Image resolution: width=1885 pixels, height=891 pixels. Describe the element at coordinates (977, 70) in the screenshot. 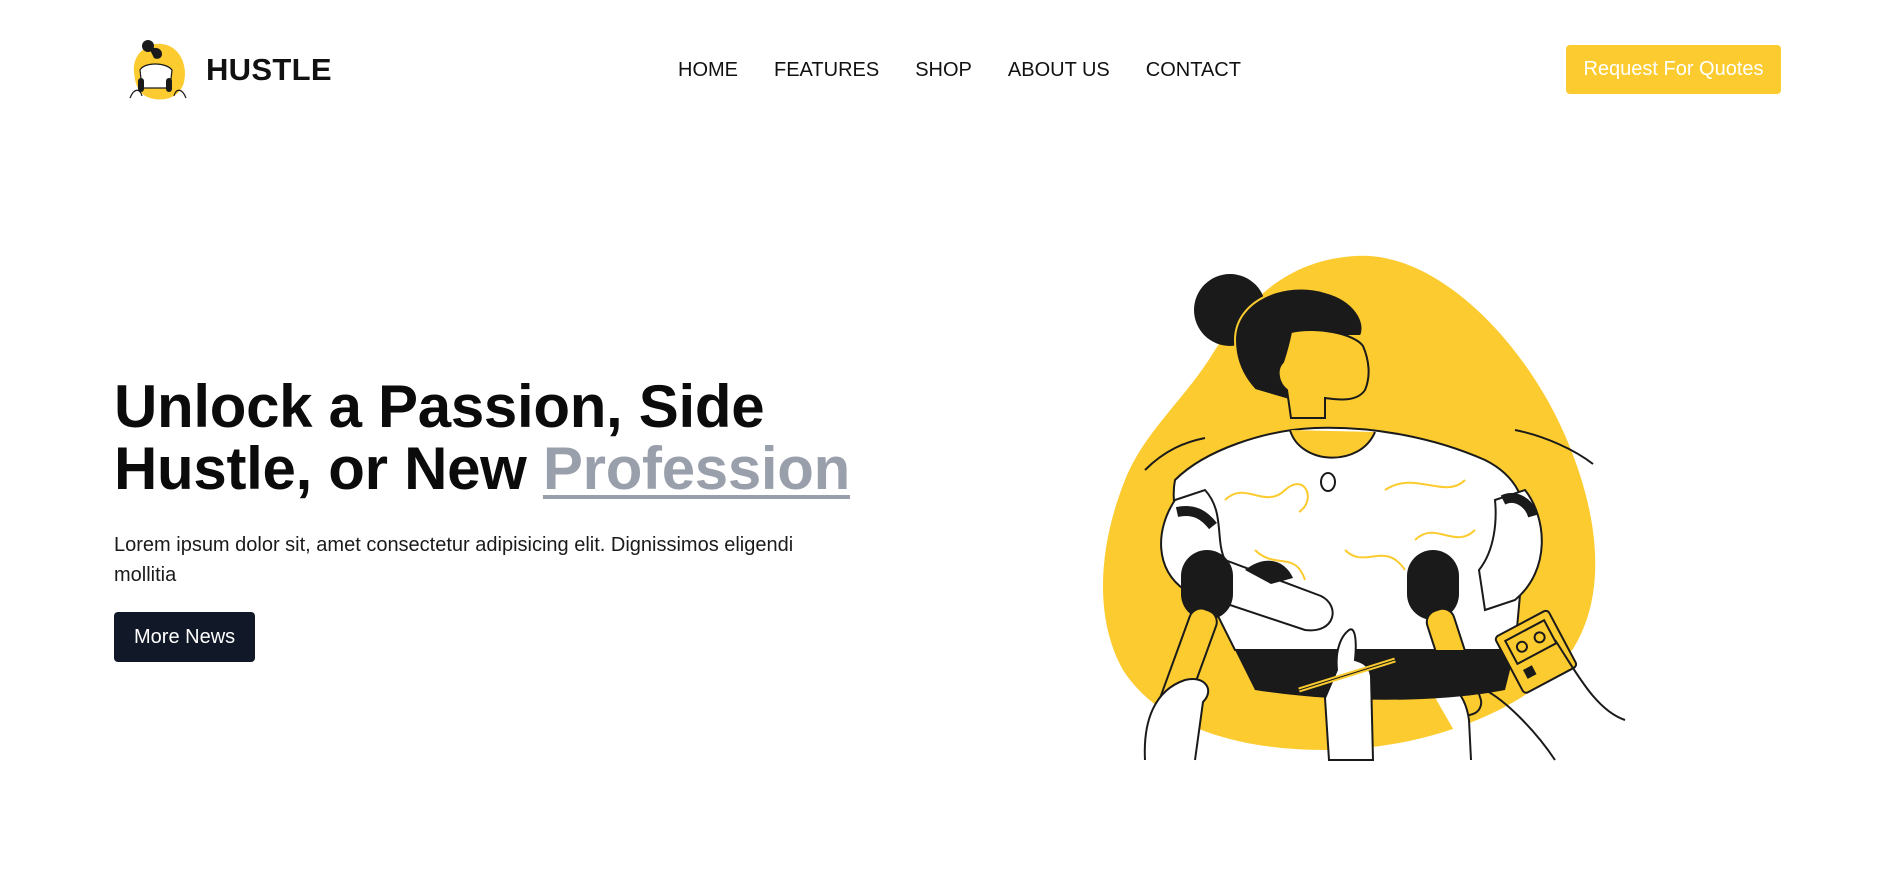

I see `main-nav: HOME FEATURES SHOP ABOUT US CONTACT` at that location.